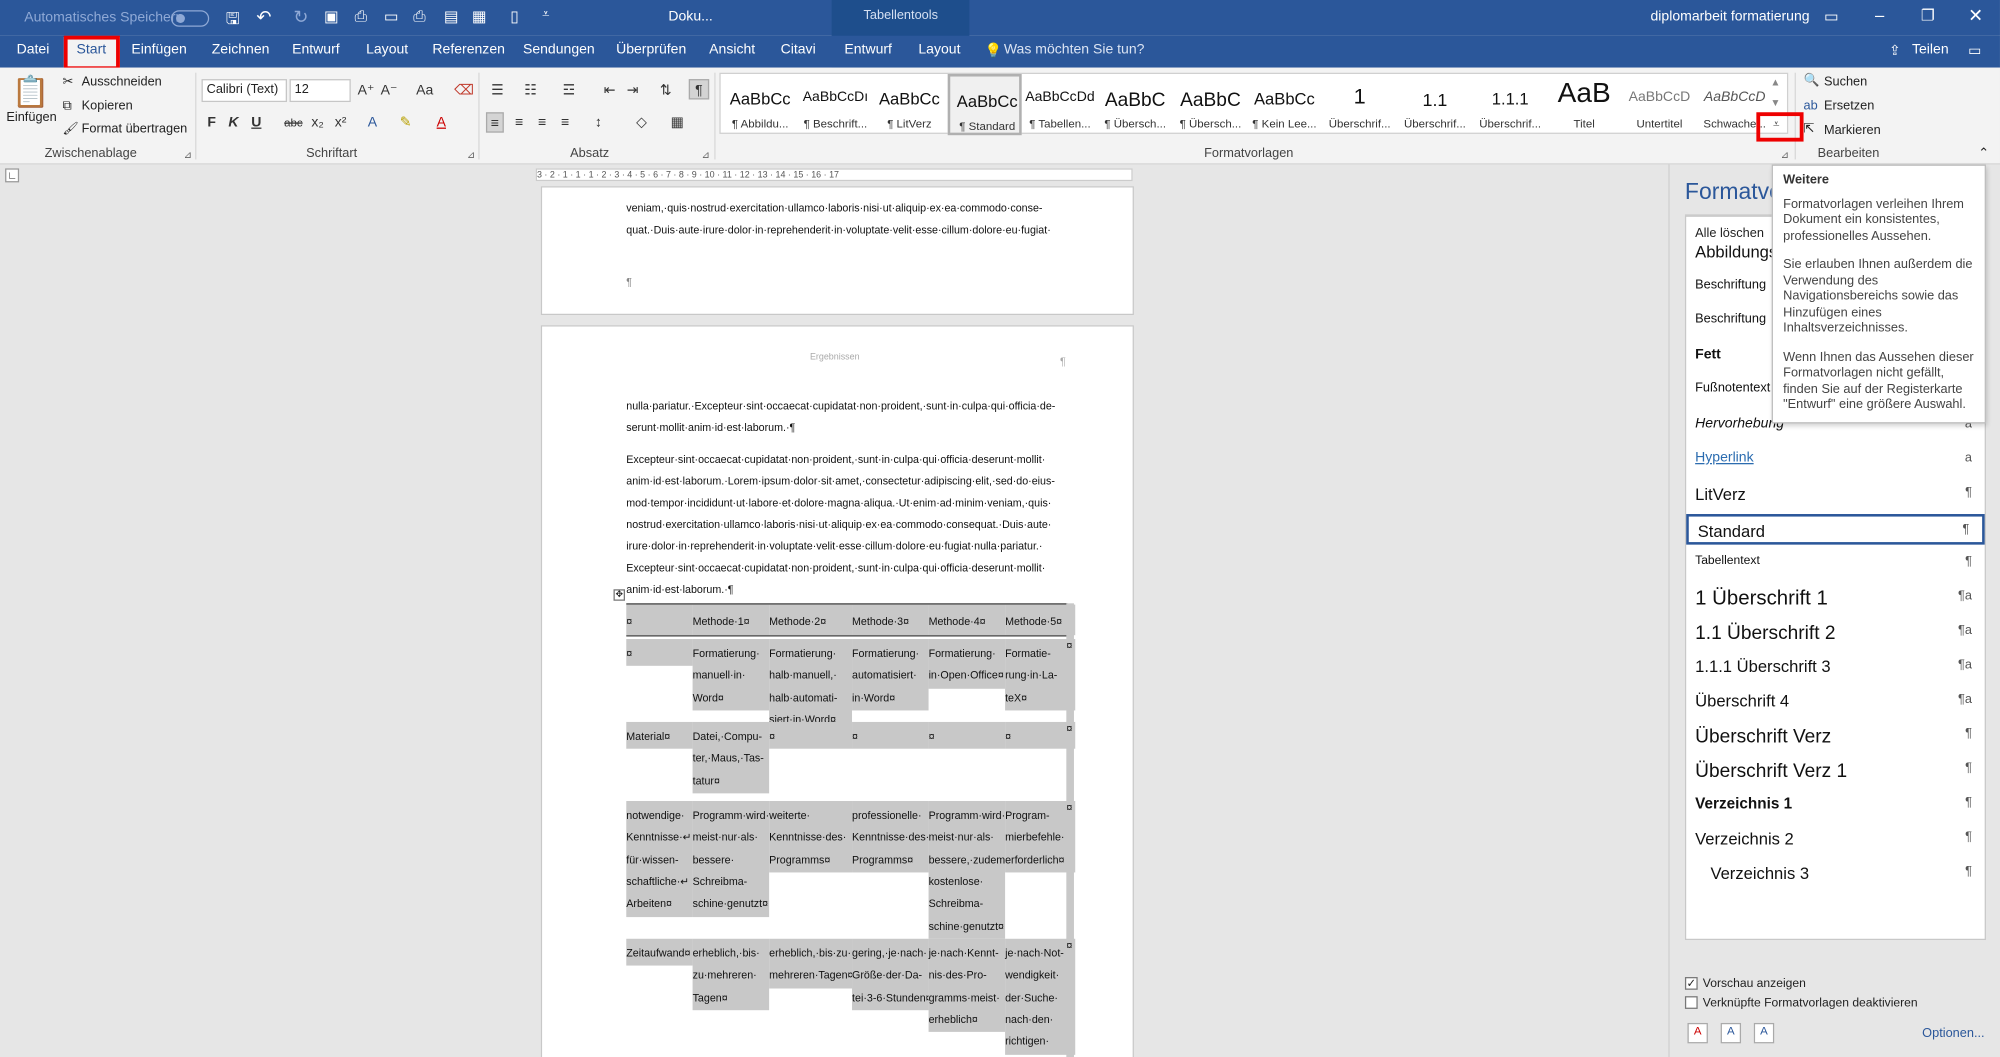 This screenshot has height=1057, width=2000. What do you see at coordinates (244, 91) in the screenshot?
I see `font-name-combo: Calibri (Text)` at bounding box center [244, 91].